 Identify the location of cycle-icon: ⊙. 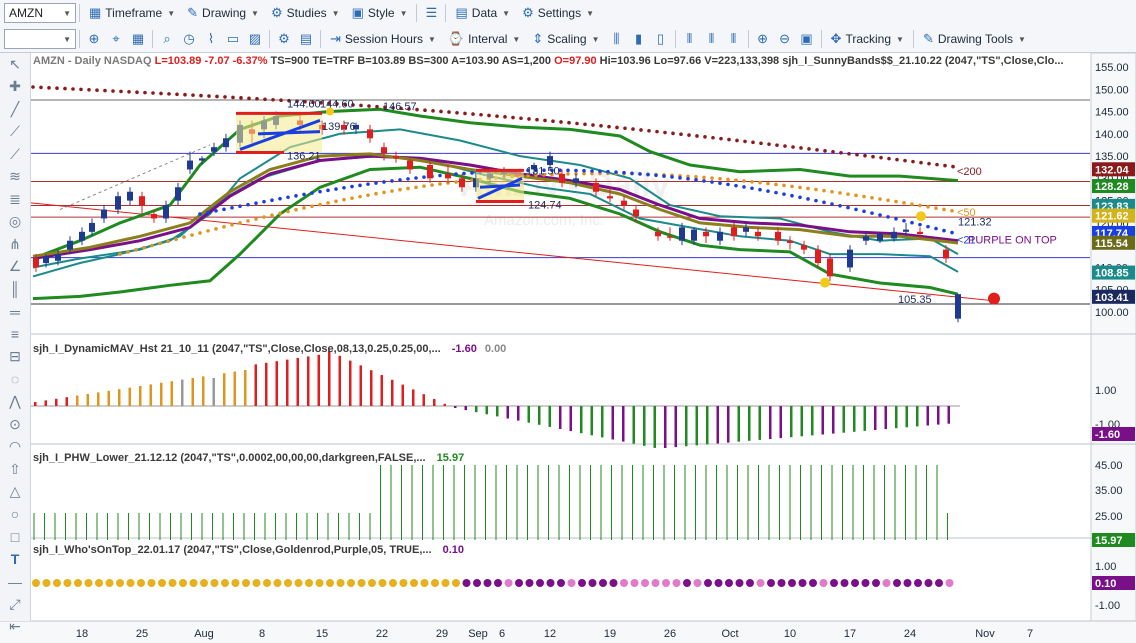
(15, 424).